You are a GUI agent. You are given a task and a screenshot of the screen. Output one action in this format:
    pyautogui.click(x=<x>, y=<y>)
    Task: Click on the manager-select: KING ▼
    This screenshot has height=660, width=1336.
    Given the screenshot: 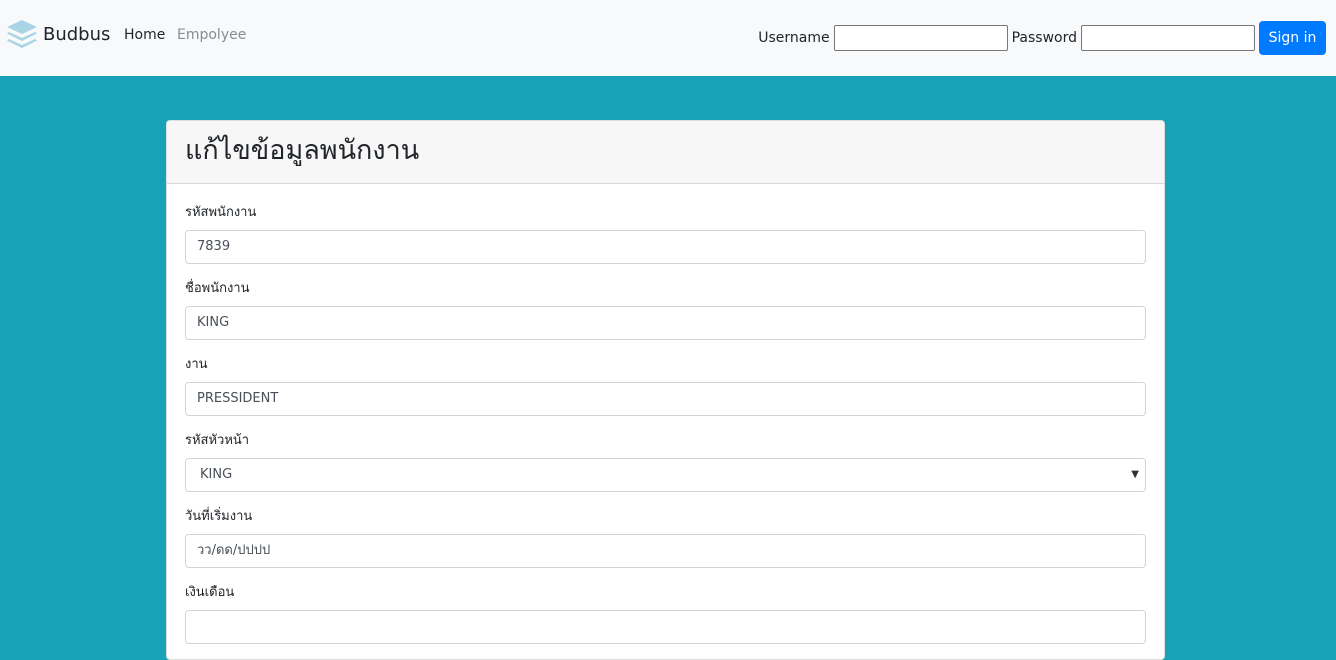 What is the action you would take?
    pyautogui.click(x=665, y=475)
    